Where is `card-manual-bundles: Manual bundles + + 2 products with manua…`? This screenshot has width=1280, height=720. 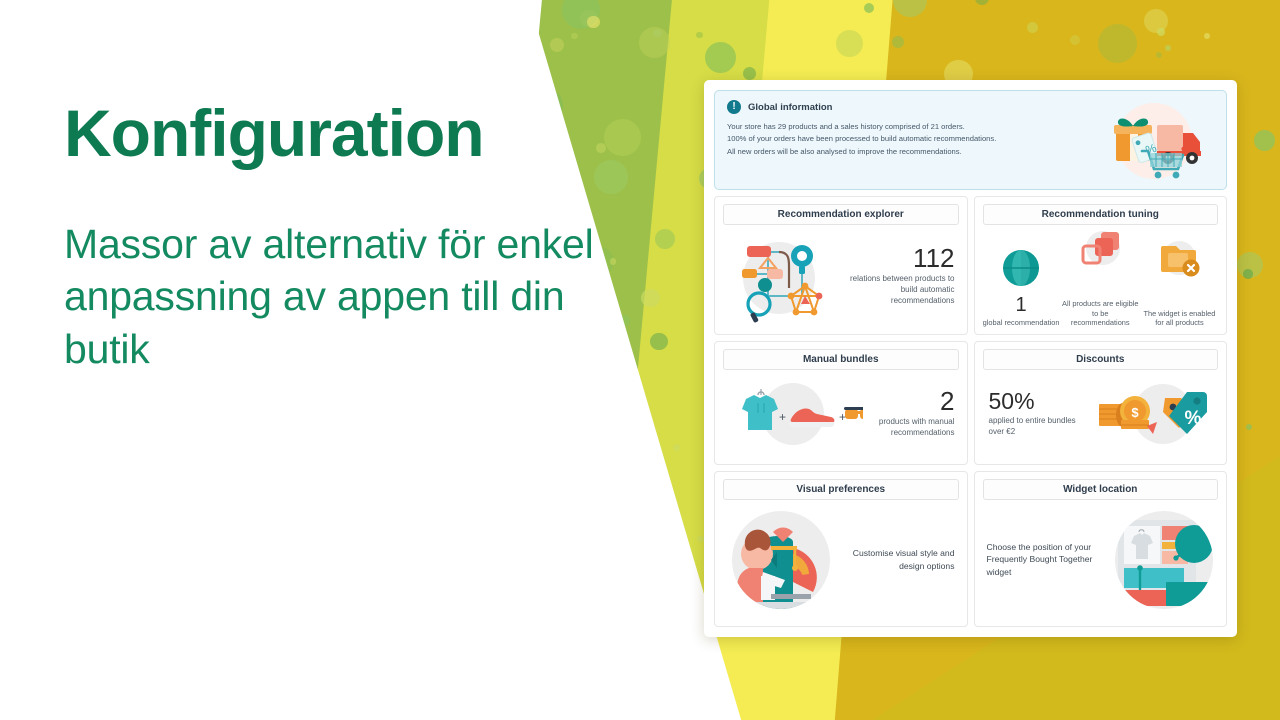 card-manual-bundles: Manual bundles + + 2 products with manua… is located at coordinates (841, 403).